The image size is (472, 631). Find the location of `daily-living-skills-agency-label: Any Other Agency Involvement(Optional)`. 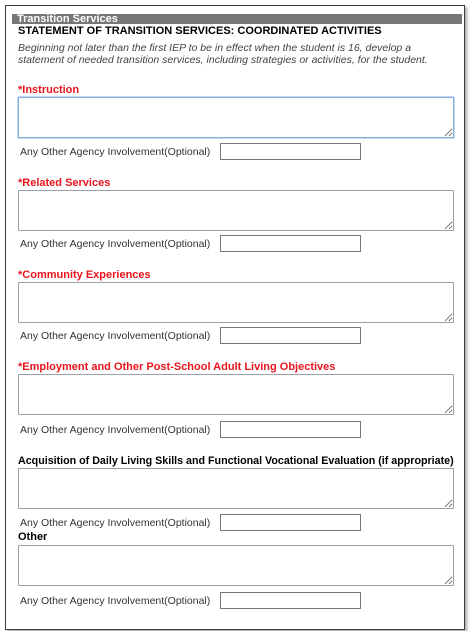

daily-living-skills-agency-label: Any Other Agency Involvement(Optional) is located at coordinates (115, 523).